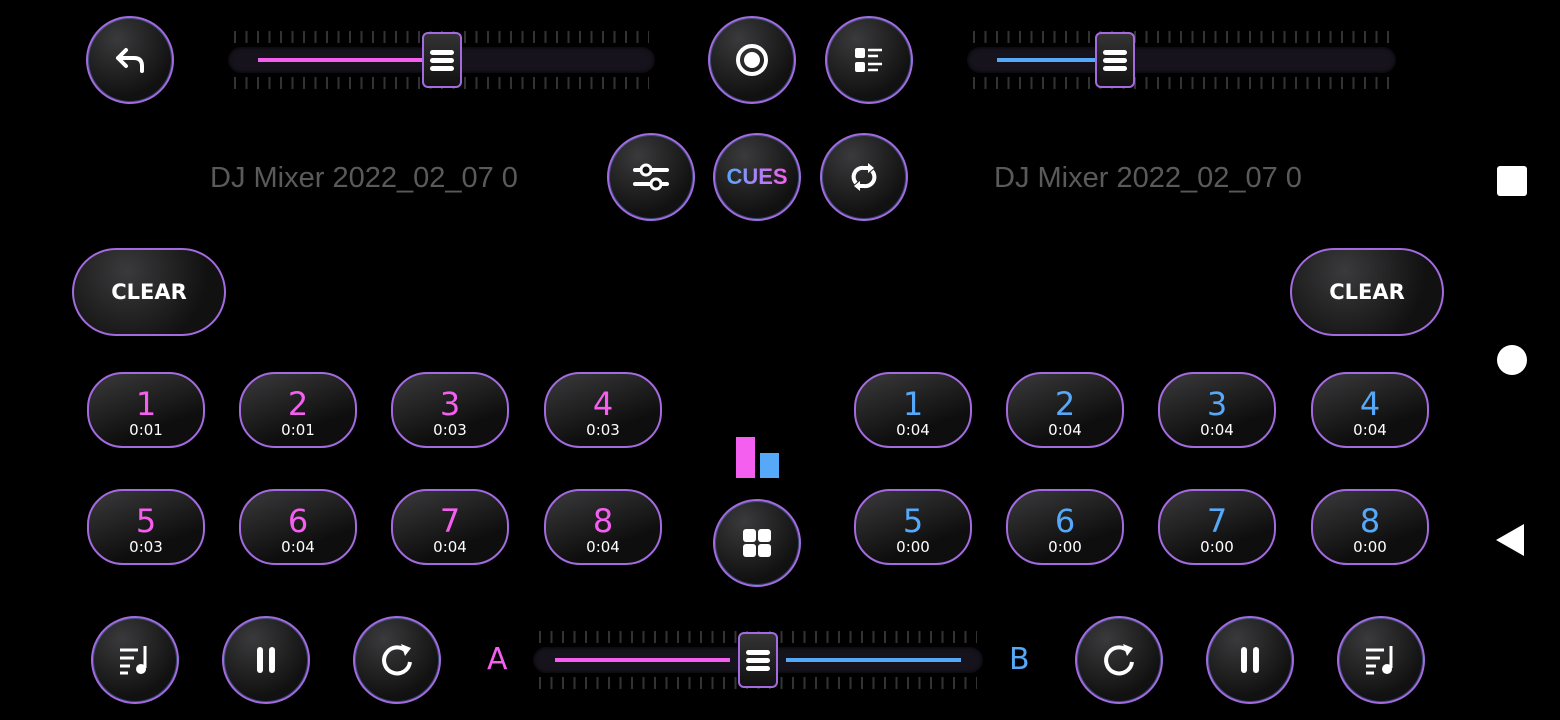  Describe the element at coordinates (1019, 659) in the screenshot. I see `crossfader-label-b: B` at that location.